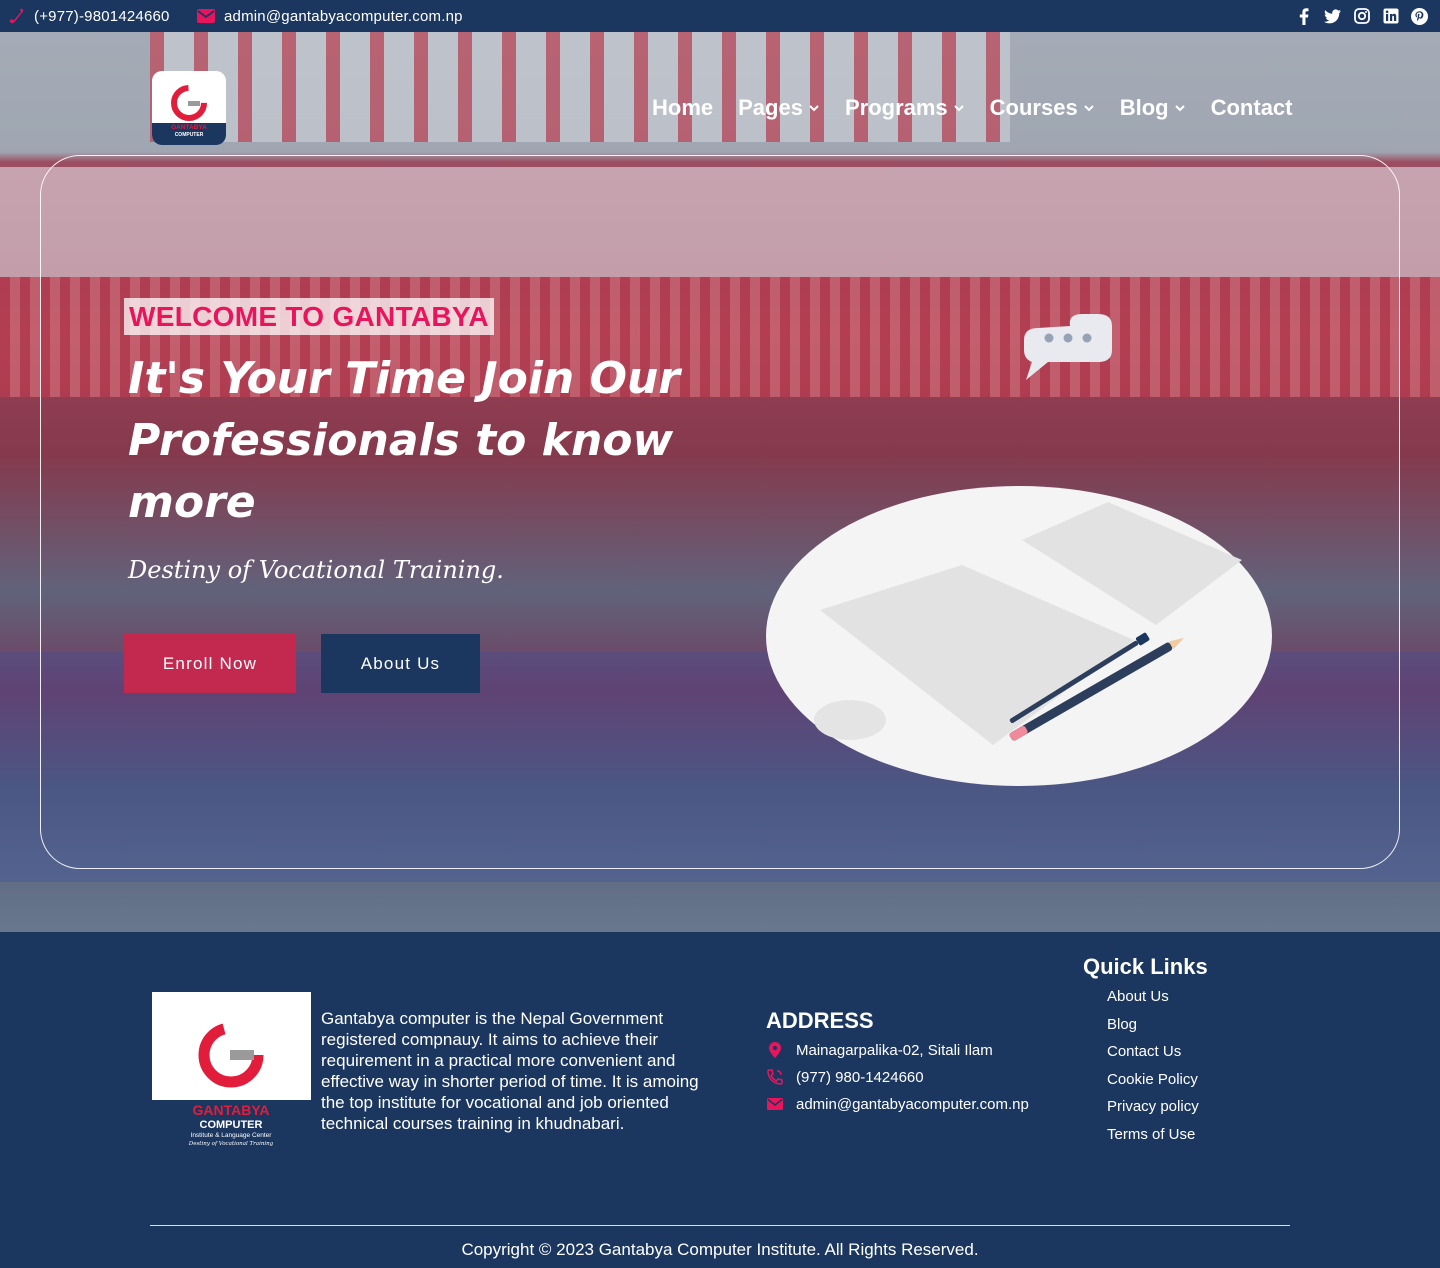 The width and height of the screenshot is (1440, 1268). What do you see at coordinates (16, 16) in the screenshot?
I see `phone-icon` at bounding box center [16, 16].